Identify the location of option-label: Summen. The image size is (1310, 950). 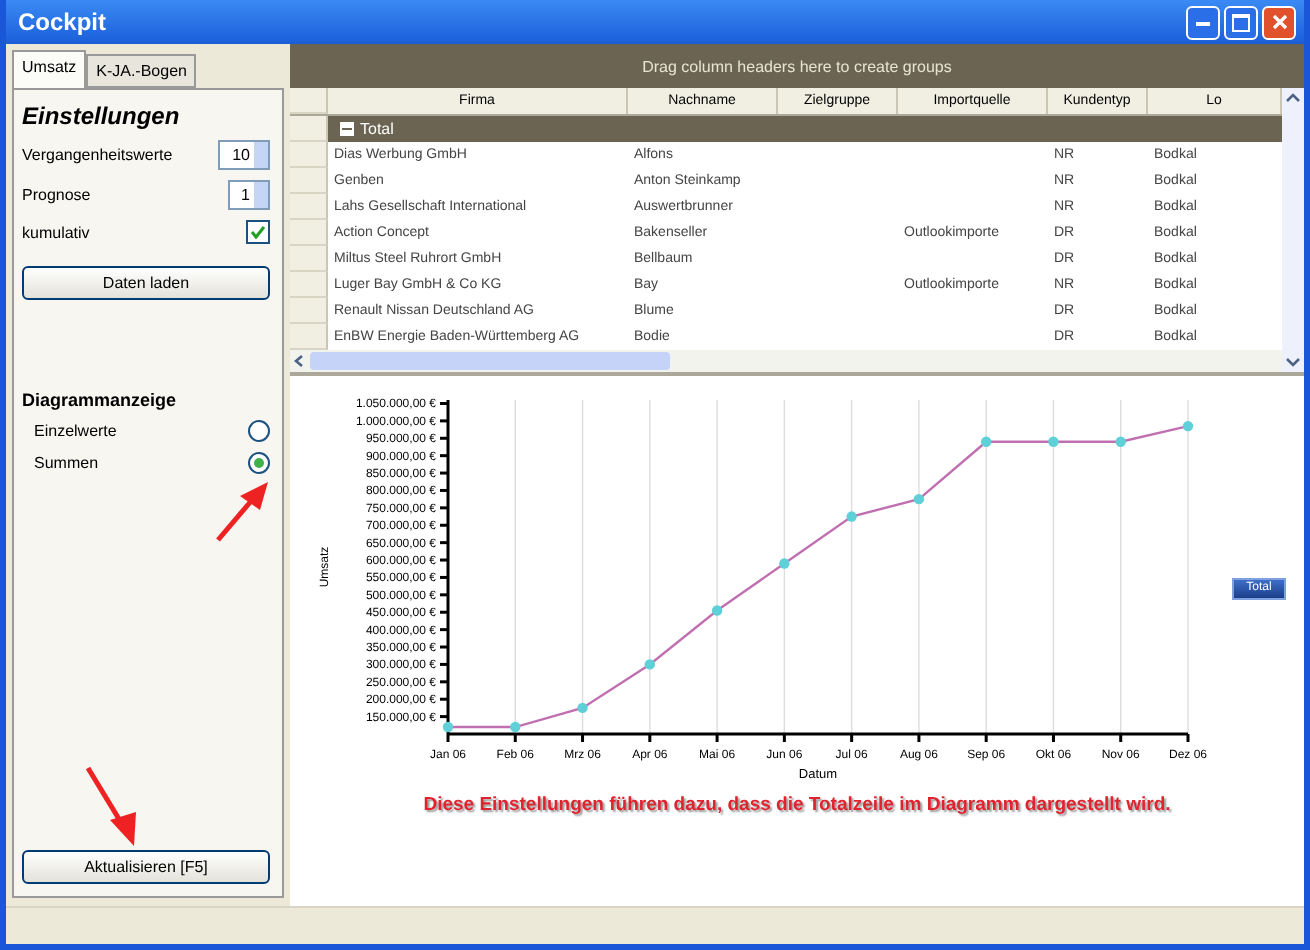
(66, 463).